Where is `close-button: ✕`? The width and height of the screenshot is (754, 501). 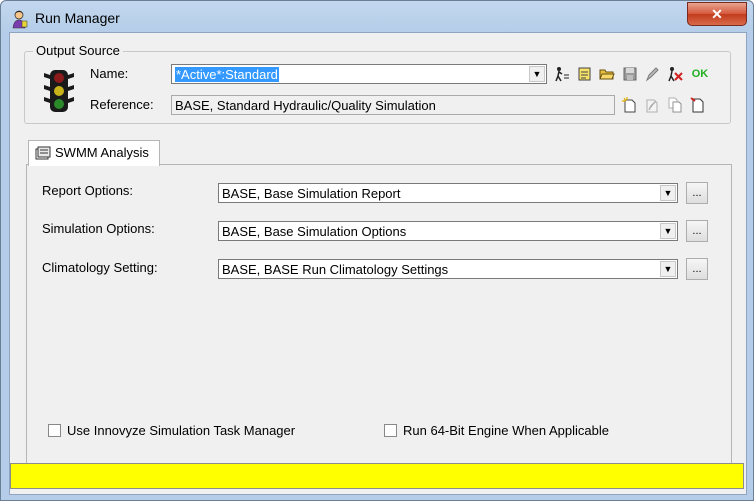 close-button: ✕ is located at coordinates (717, 14).